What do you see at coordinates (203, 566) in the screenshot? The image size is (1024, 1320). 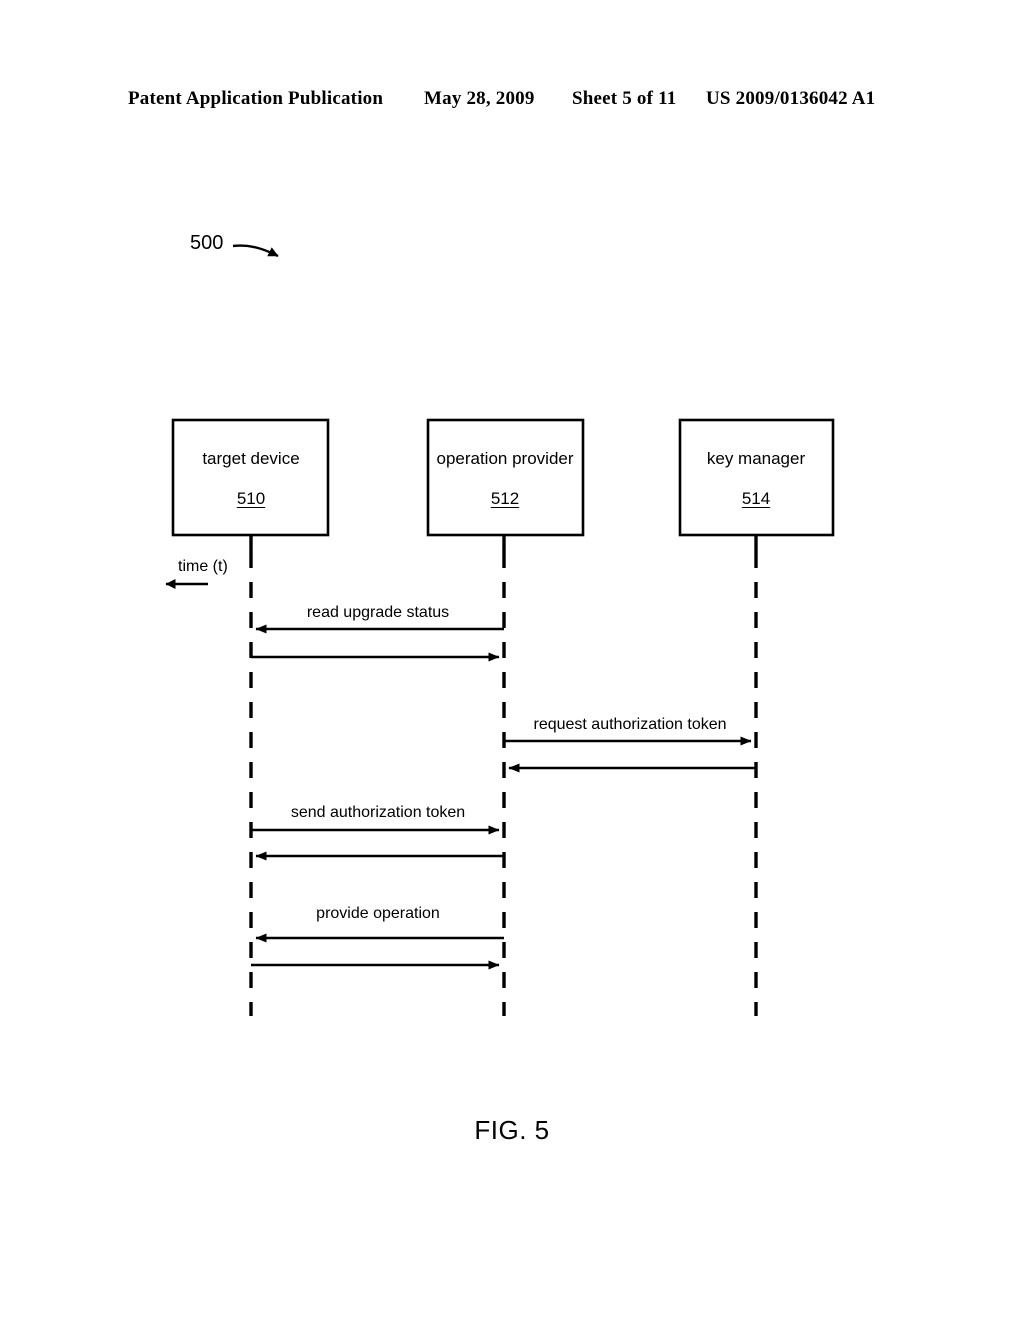 I see `time-axis-label: time (t)` at bounding box center [203, 566].